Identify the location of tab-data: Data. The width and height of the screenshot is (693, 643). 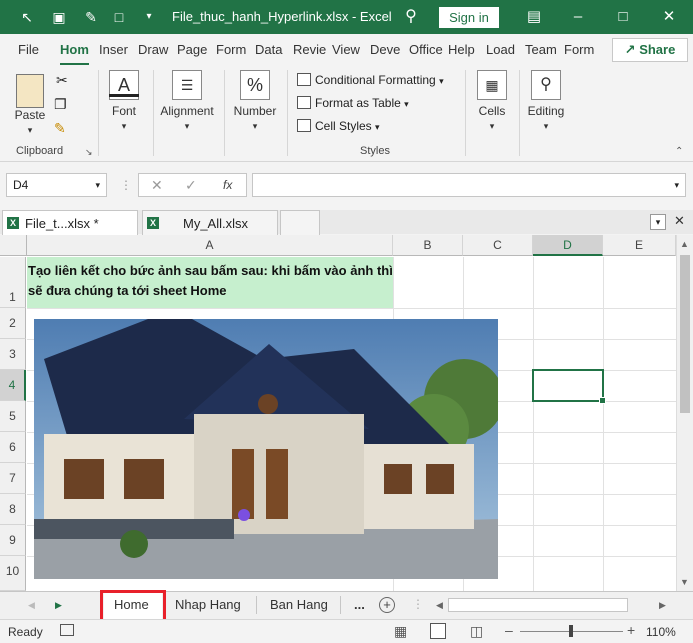
(268, 50).